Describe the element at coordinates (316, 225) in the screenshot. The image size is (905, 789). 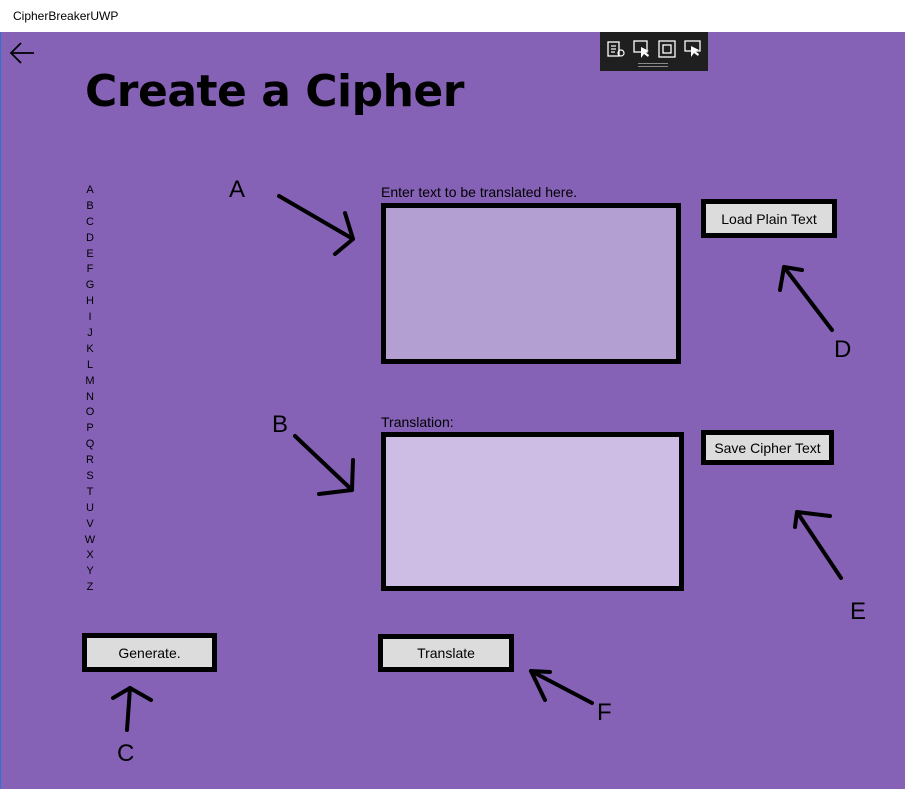
I see `arrow-a` at that location.